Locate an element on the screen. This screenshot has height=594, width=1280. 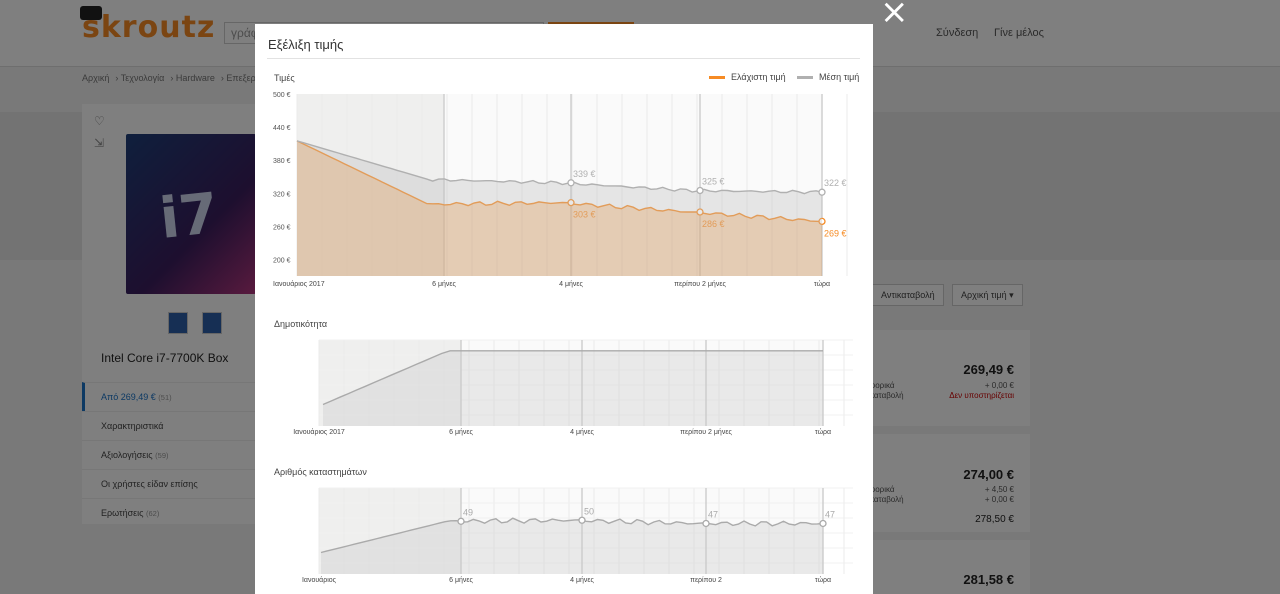
stores-chart-label: Αριθμός καταστημάτων is located at coordinates (320, 472).